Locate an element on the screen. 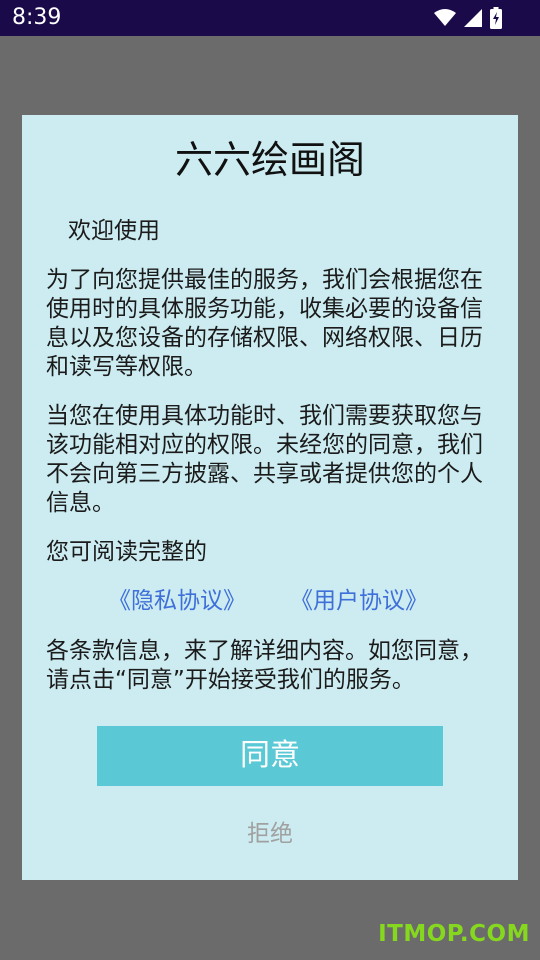 Image resolution: width=540 pixels, height=960 pixels. agree-button: 同意 is located at coordinates (270, 756).